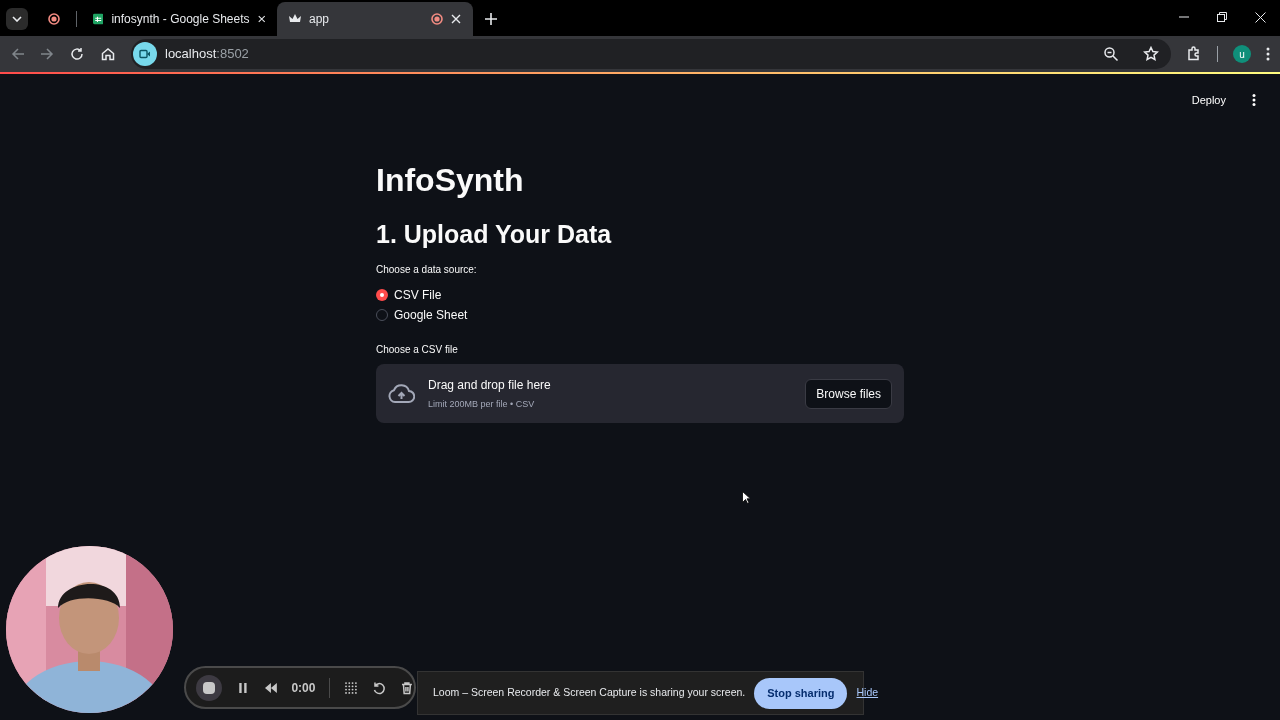 The height and width of the screenshot is (720, 1280). I want to click on browse-files-button: Browse files, so click(848, 393).